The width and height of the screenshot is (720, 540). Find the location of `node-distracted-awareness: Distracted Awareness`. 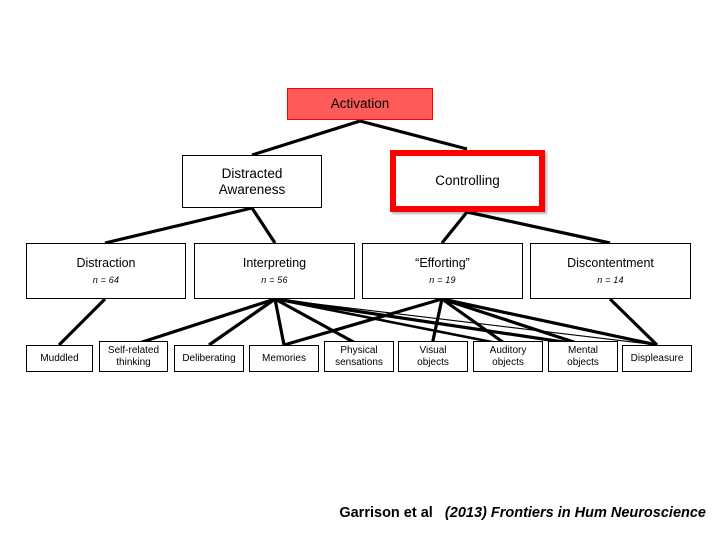

node-distracted-awareness: Distracted Awareness is located at coordinates (252, 181).